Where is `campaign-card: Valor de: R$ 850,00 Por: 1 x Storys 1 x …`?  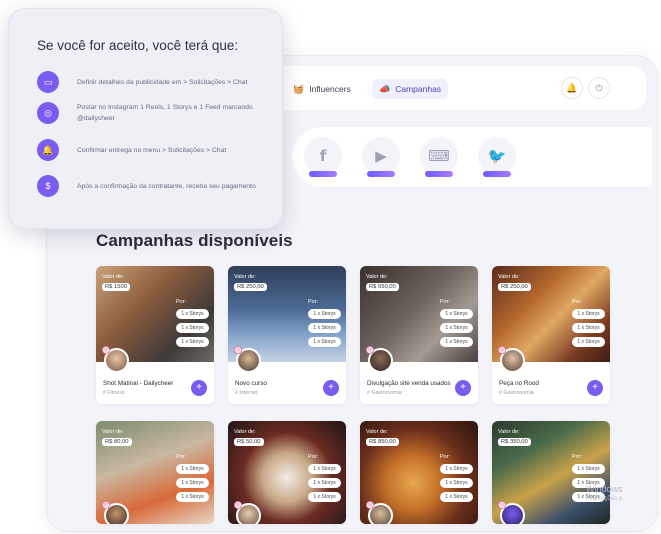 campaign-card: Valor de: R$ 850,00 Por: 1 x Storys 1 x … is located at coordinates (419, 472).